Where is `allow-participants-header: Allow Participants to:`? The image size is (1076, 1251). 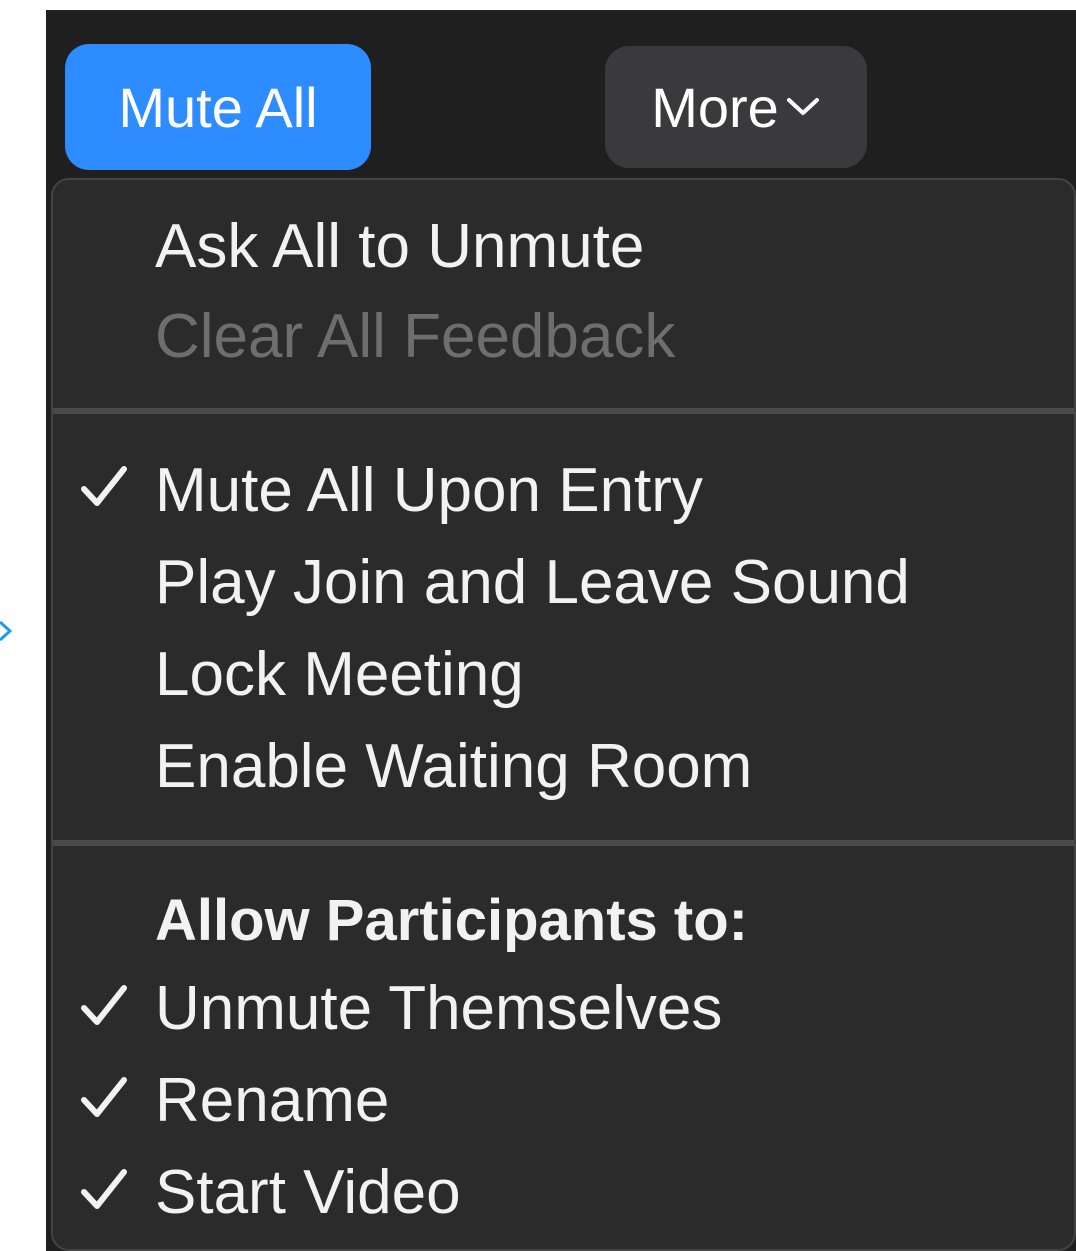 allow-participants-header: Allow Participants to: is located at coordinates (451, 920).